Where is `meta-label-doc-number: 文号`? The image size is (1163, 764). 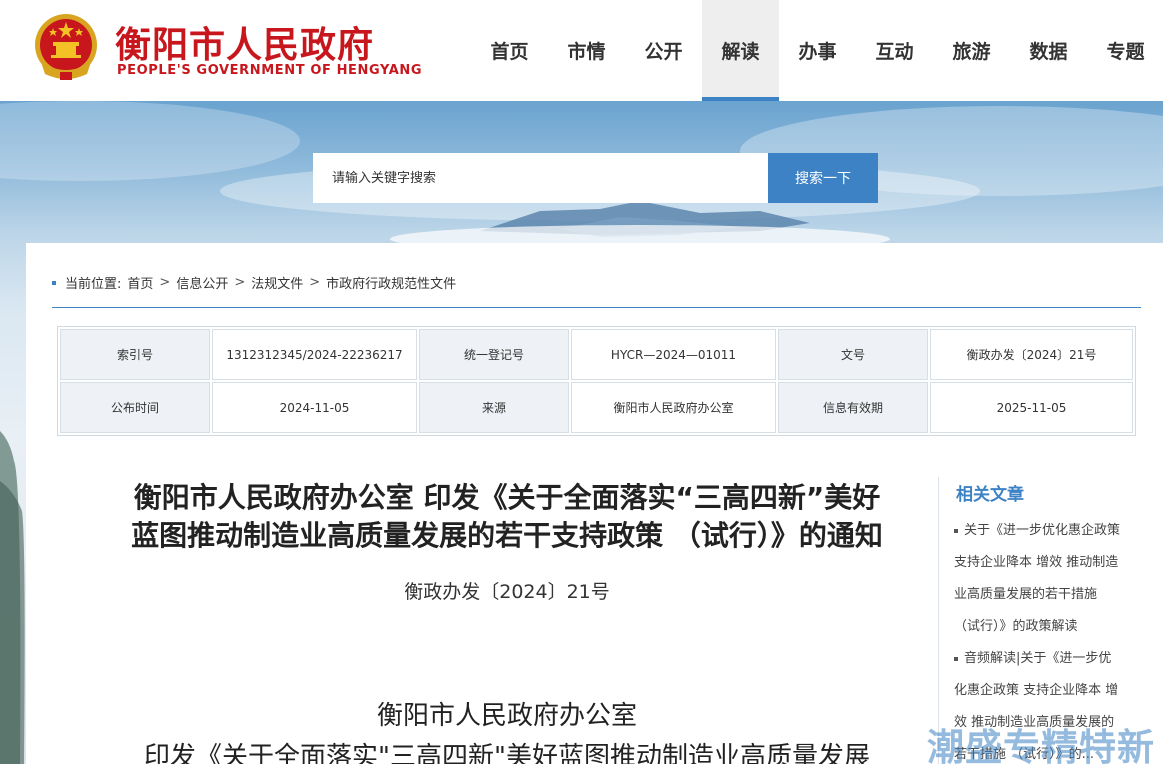
meta-label-doc-number: 文号 is located at coordinates (853, 354).